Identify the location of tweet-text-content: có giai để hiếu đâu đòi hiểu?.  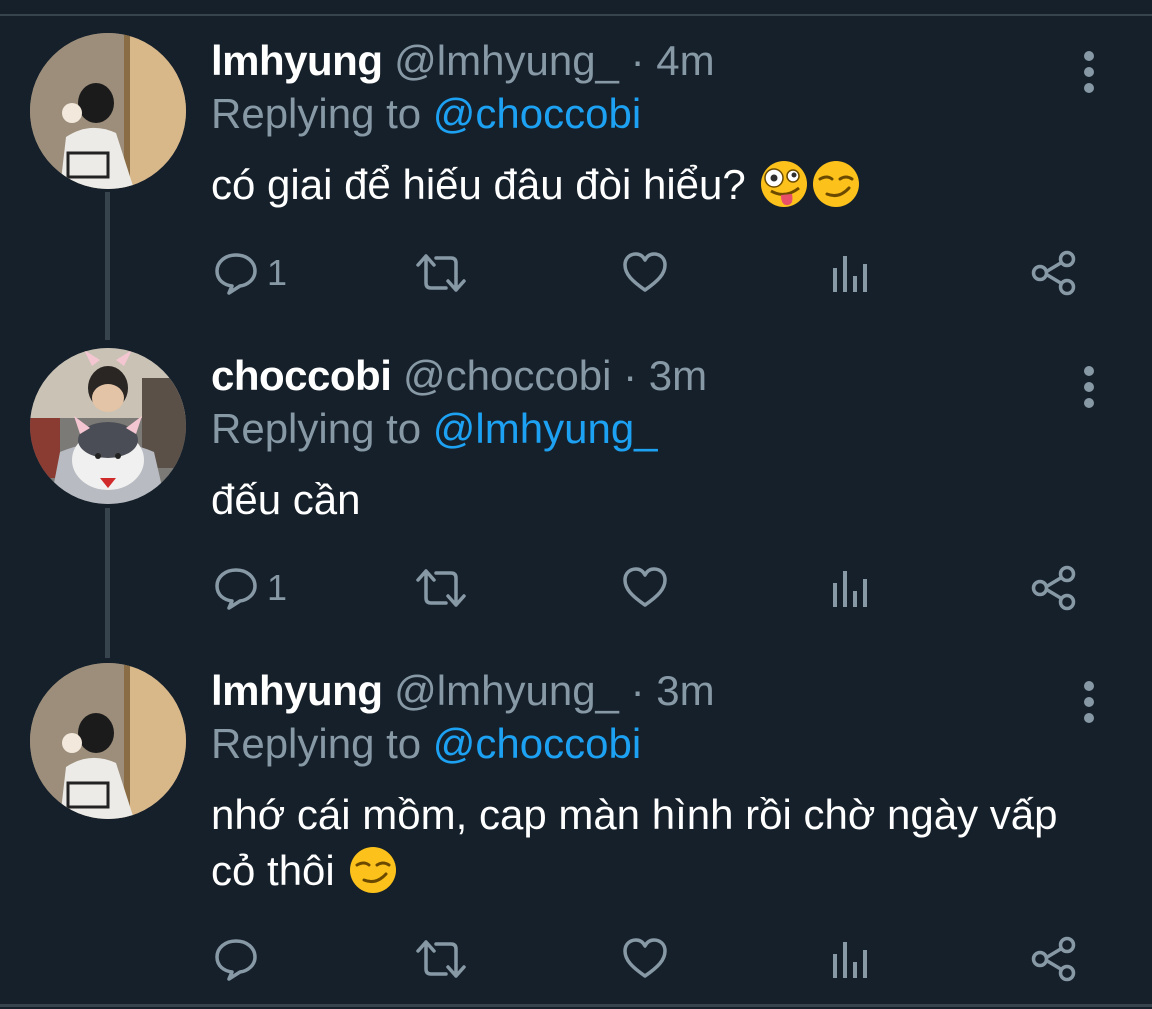
(478, 184).